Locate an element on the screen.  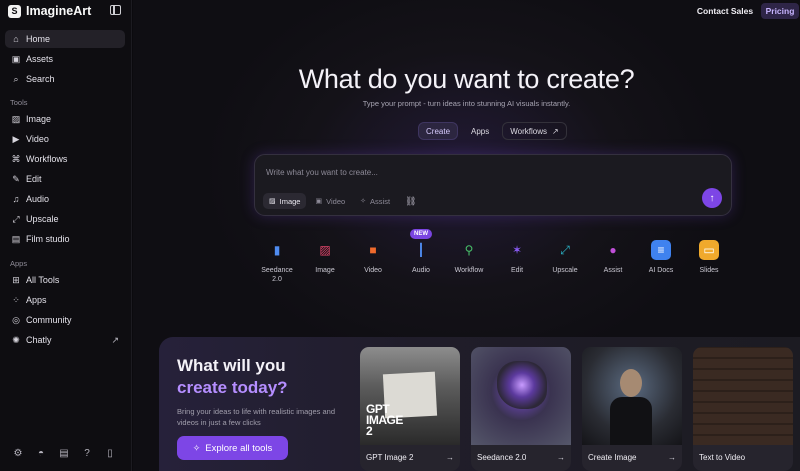
tool-video: ■ Video is located at coordinates (373, 257).